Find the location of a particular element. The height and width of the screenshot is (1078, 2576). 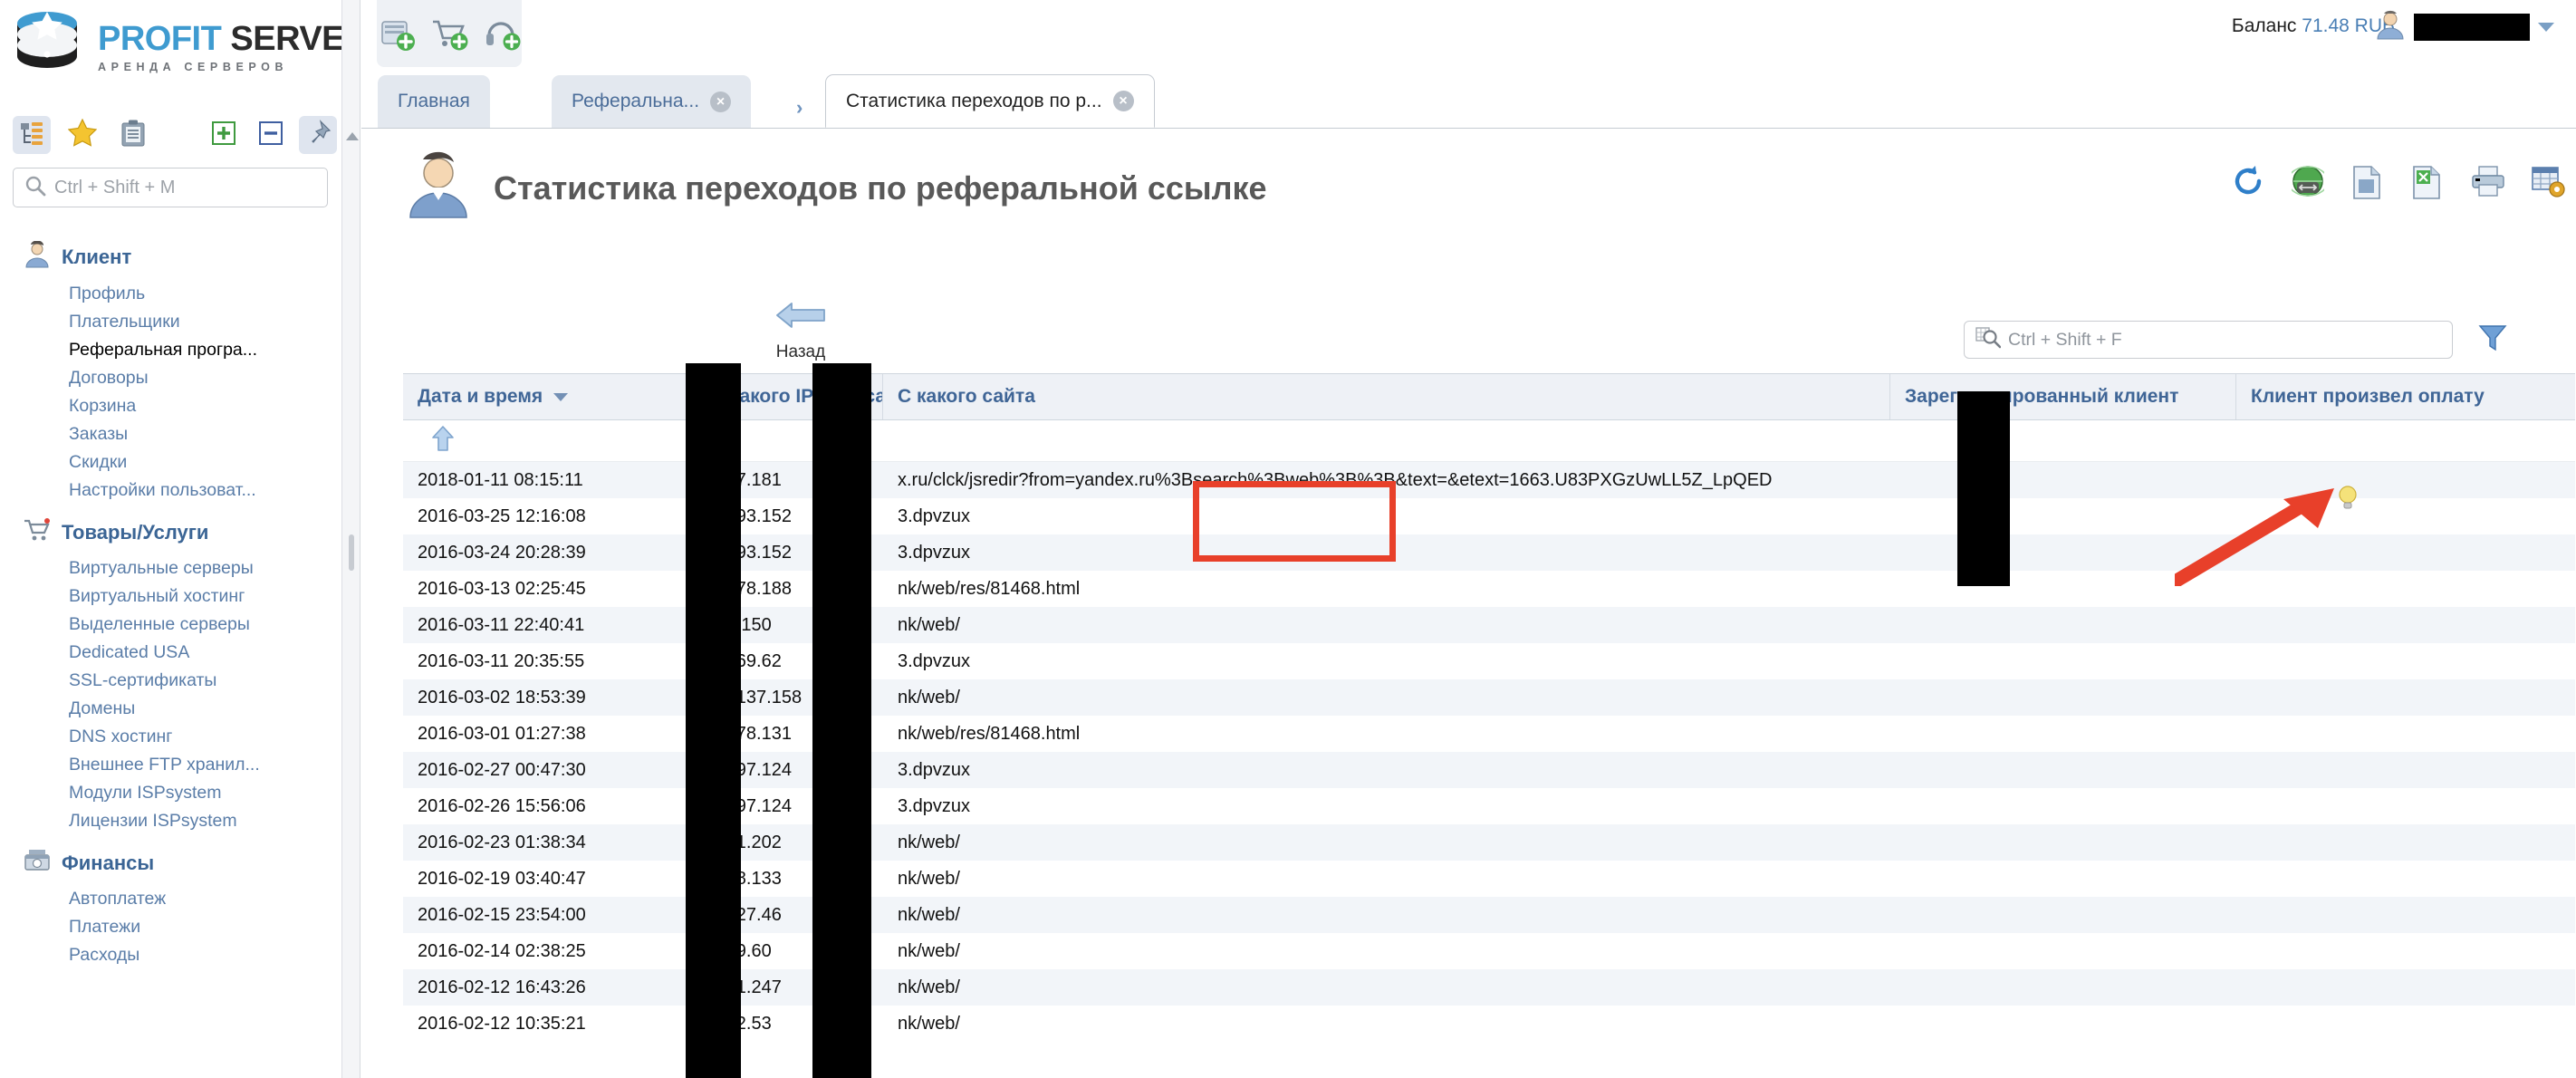

sidebar-splitter-scrollbar is located at coordinates (351, 539).